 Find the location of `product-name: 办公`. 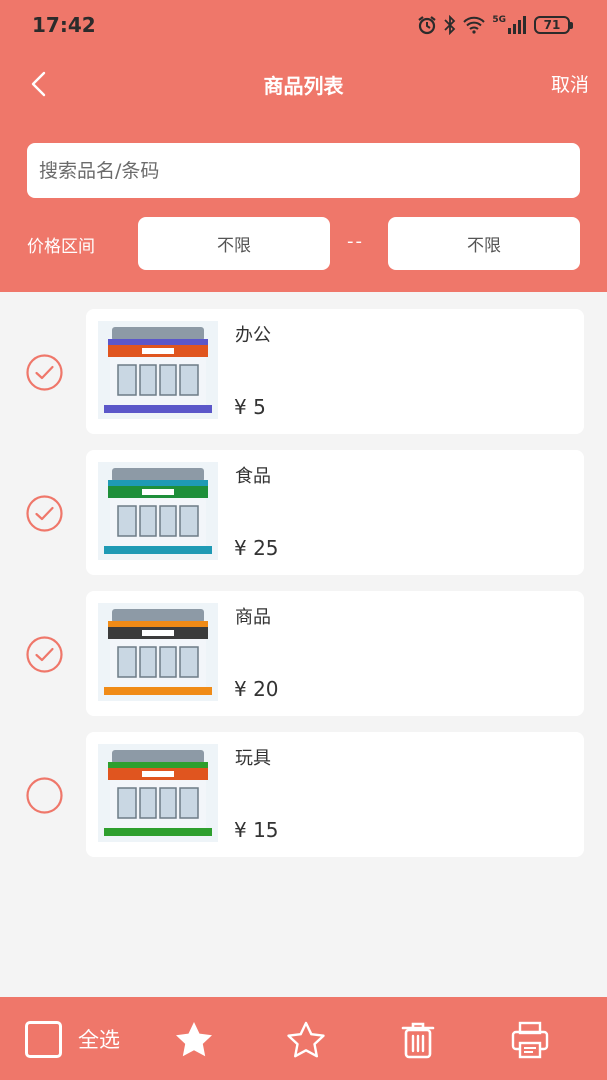

product-name: 办公 is located at coordinates (253, 335).